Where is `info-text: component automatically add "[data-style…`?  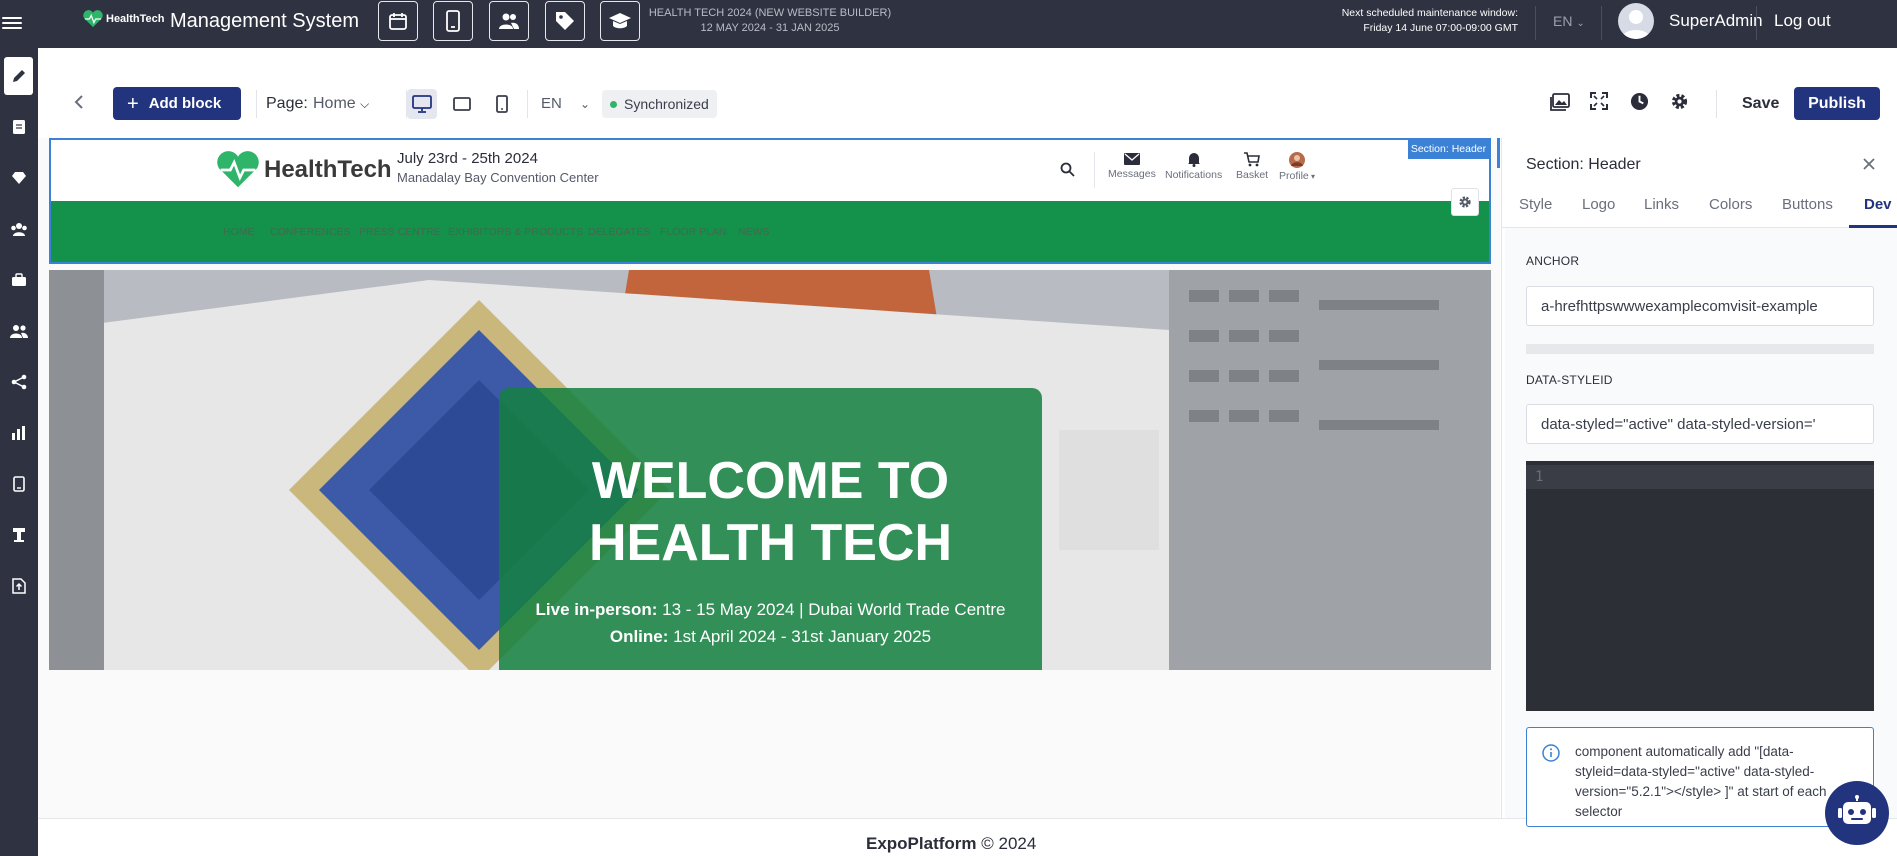
info-text: component automatically add "[data-style… is located at coordinates (1701, 781).